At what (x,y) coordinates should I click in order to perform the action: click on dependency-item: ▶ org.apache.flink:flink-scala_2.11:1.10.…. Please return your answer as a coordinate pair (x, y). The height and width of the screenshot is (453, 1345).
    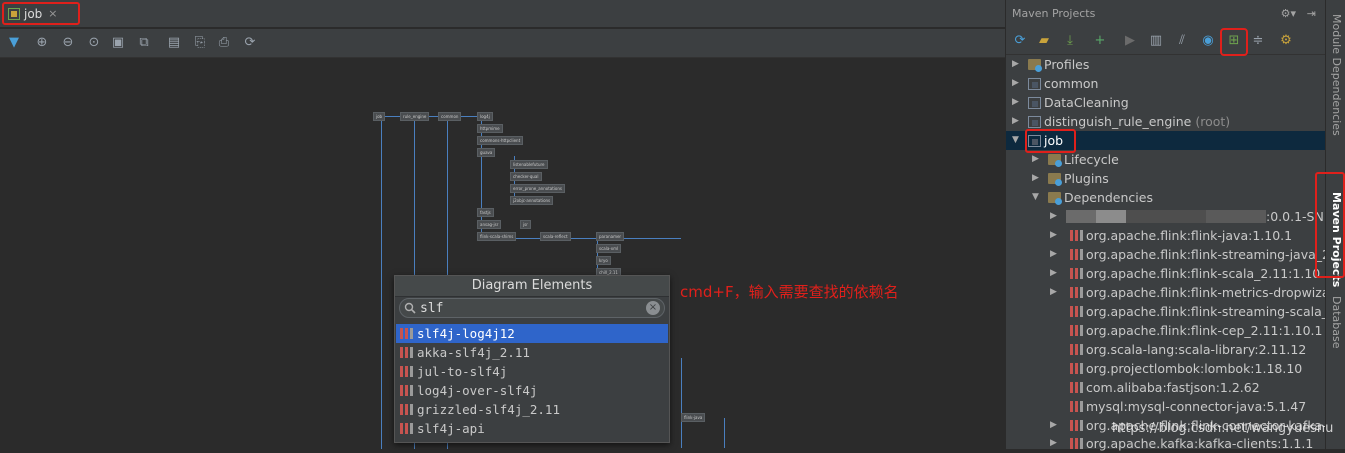
    Looking at the image, I should click on (1191, 273).